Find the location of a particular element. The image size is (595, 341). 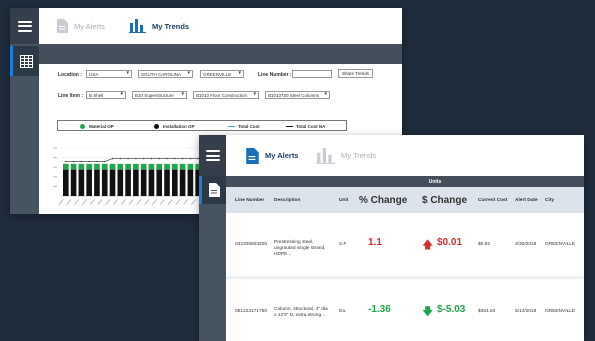

legend-item: Total Cost NA is located at coordinates (305, 126).